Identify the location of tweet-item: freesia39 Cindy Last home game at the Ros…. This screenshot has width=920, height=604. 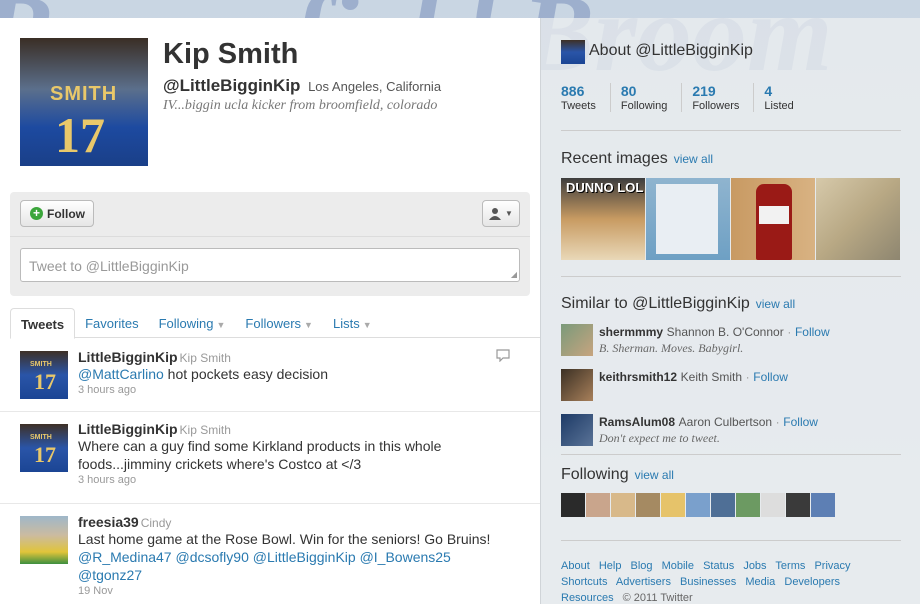
(270, 554).